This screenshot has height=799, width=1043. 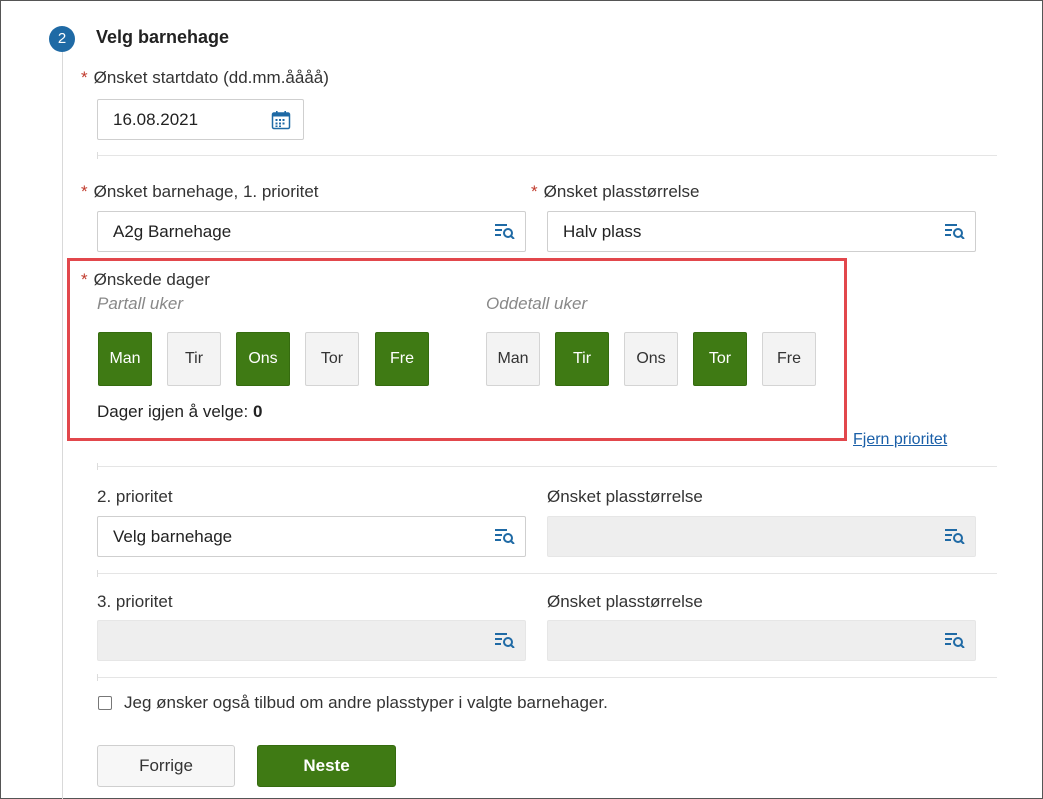 I want to click on priority3-label: 3. prioritet, so click(x=135, y=601).